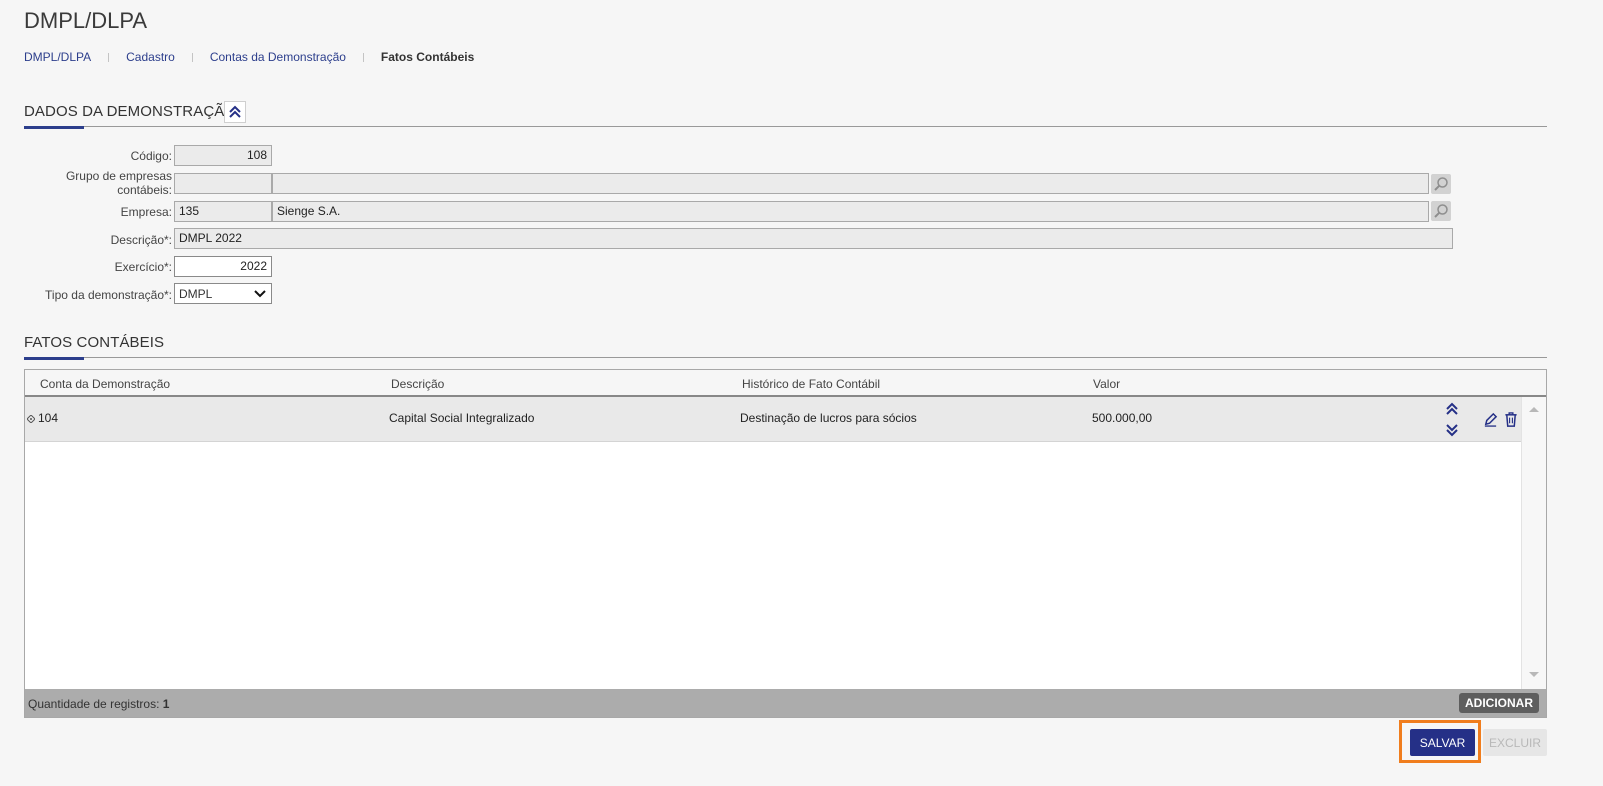 The height and width of the screenshot is (786, 1603). What do you see at coordinates (828, 418) in the screenshot?
I see `cell-historico: Destinação de lucros para sócios` at bounding box center [828, 418].